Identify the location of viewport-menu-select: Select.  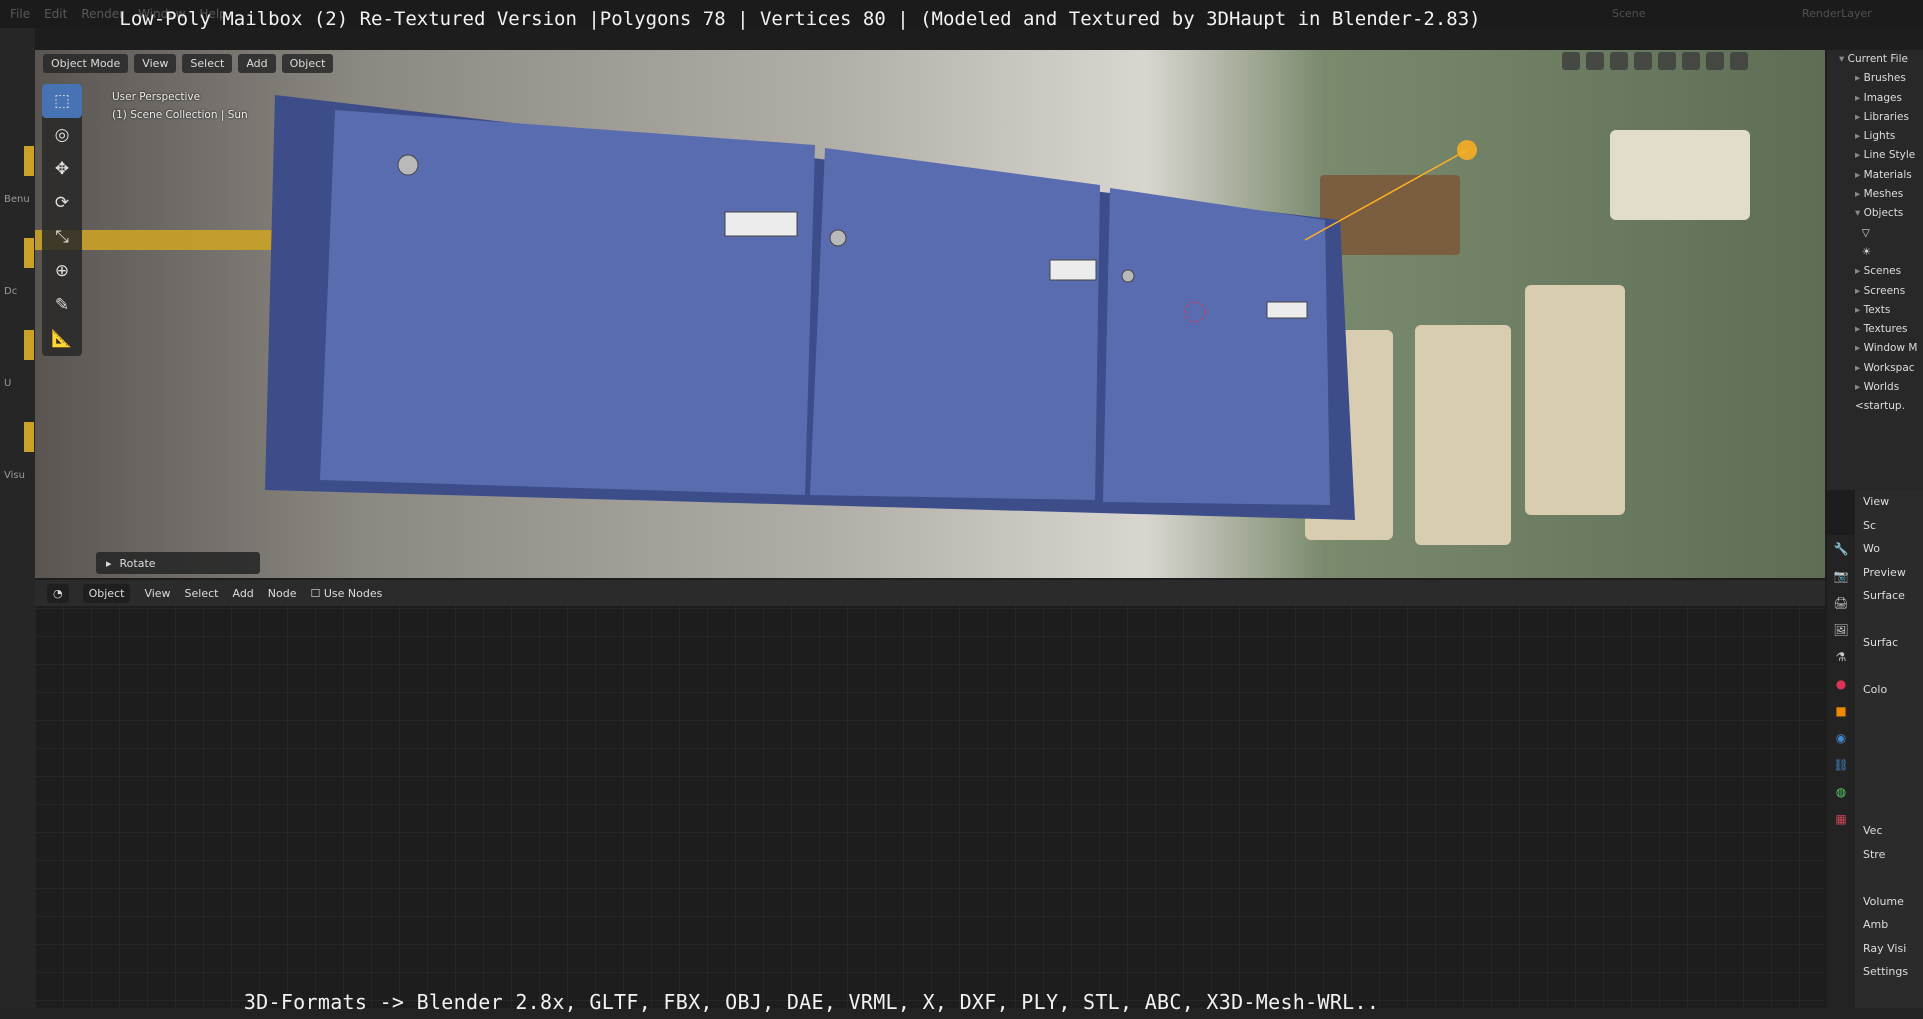
(207, 63).